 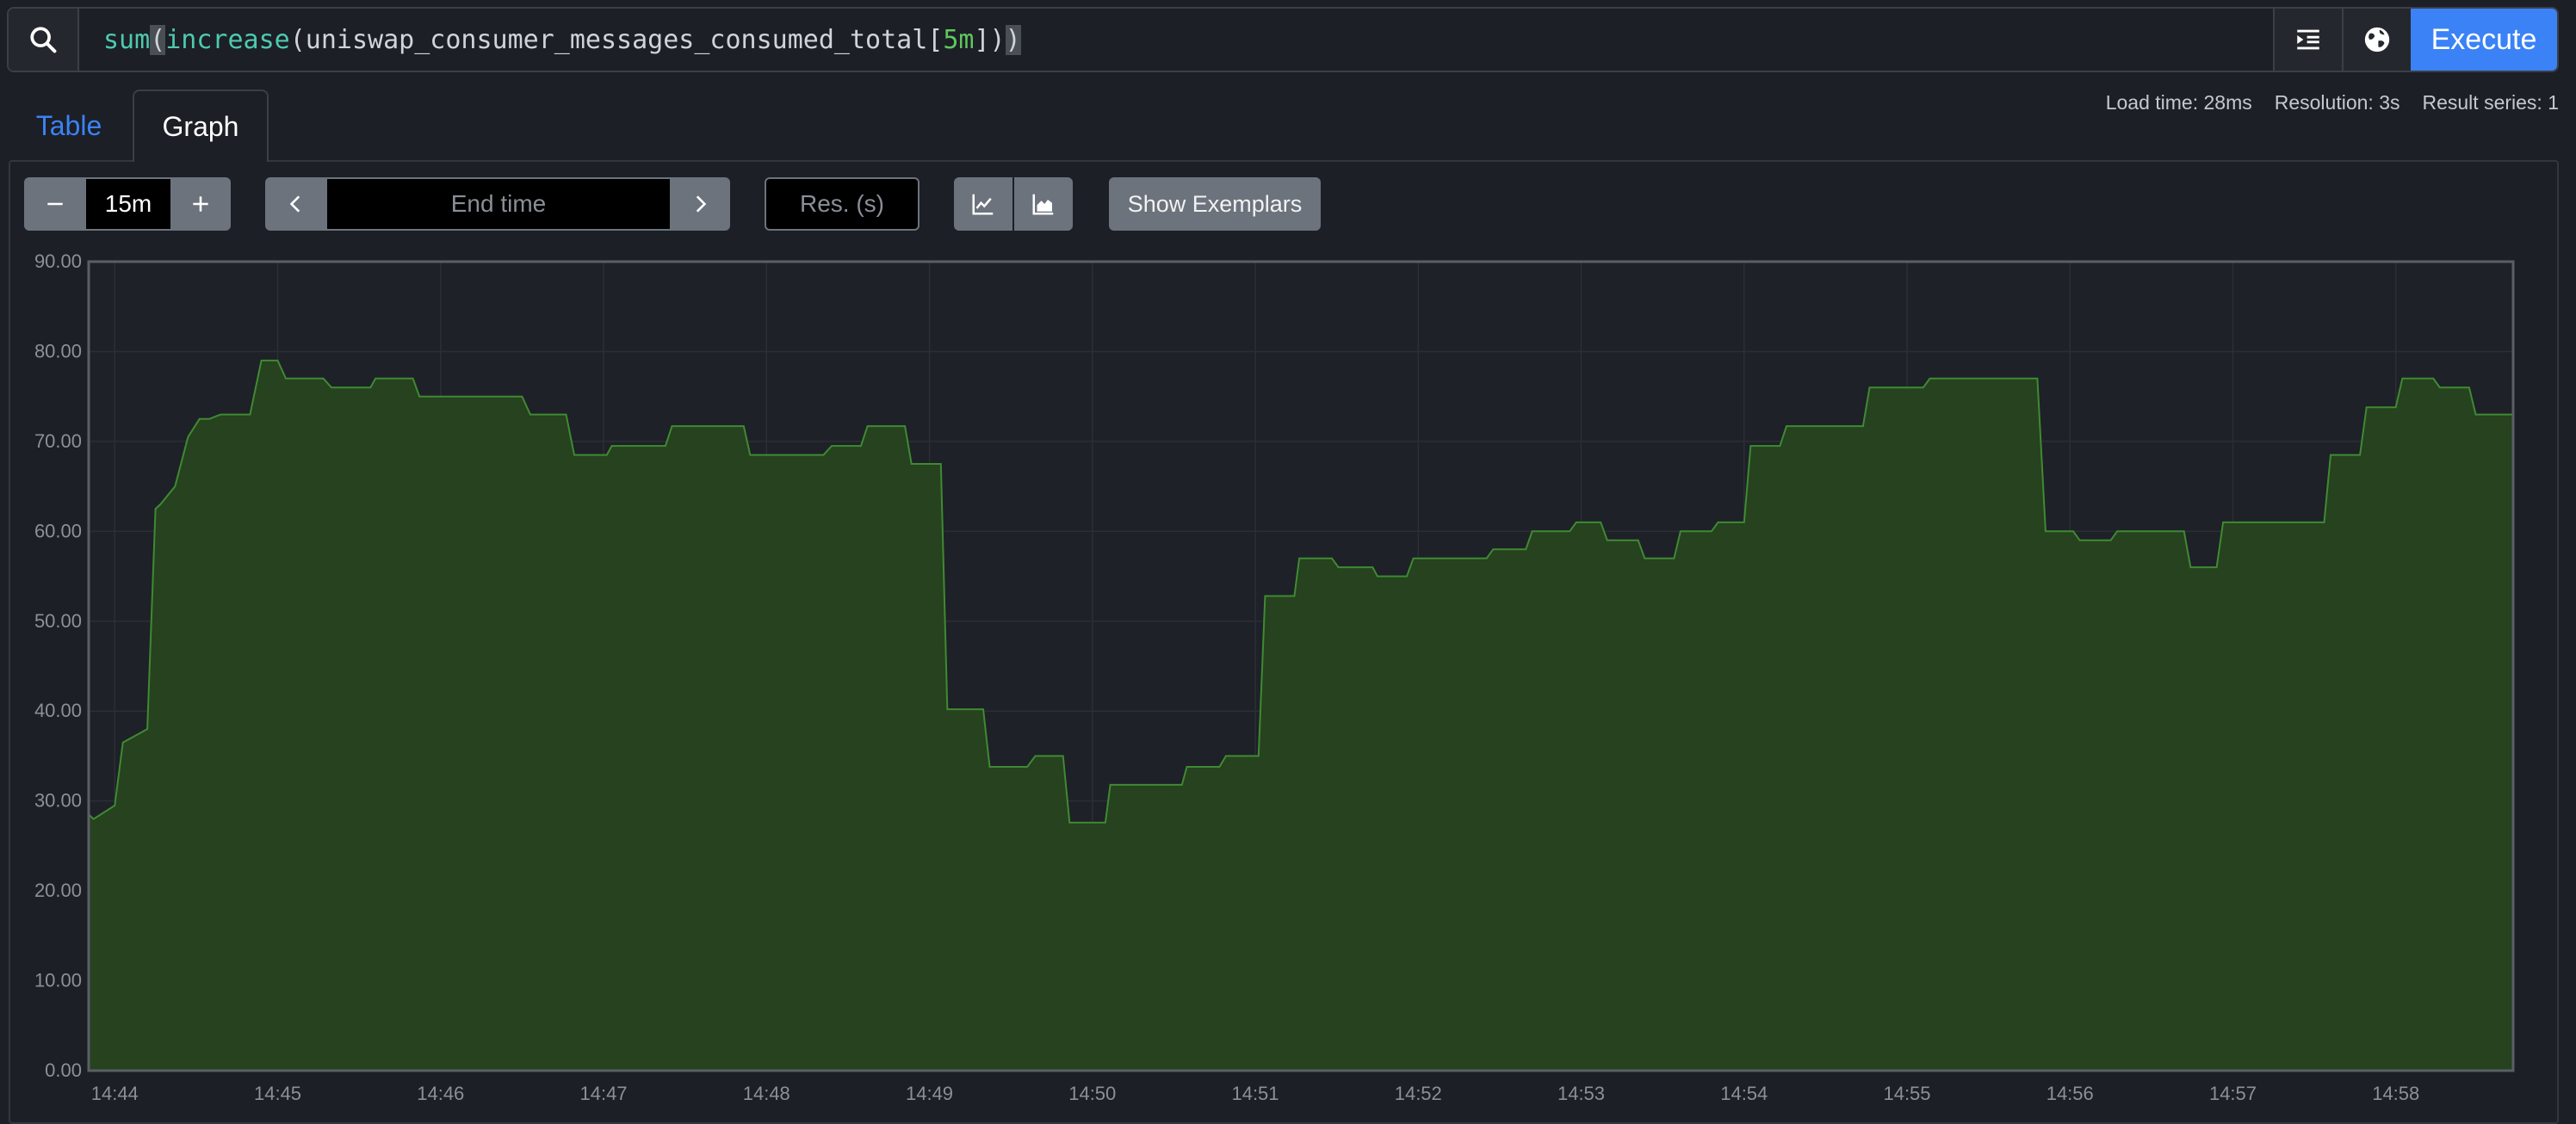 What do you see at coordinates (959, 39) in the screenshot?
I see `query-token: 5m` at bounding box center [959, 39].